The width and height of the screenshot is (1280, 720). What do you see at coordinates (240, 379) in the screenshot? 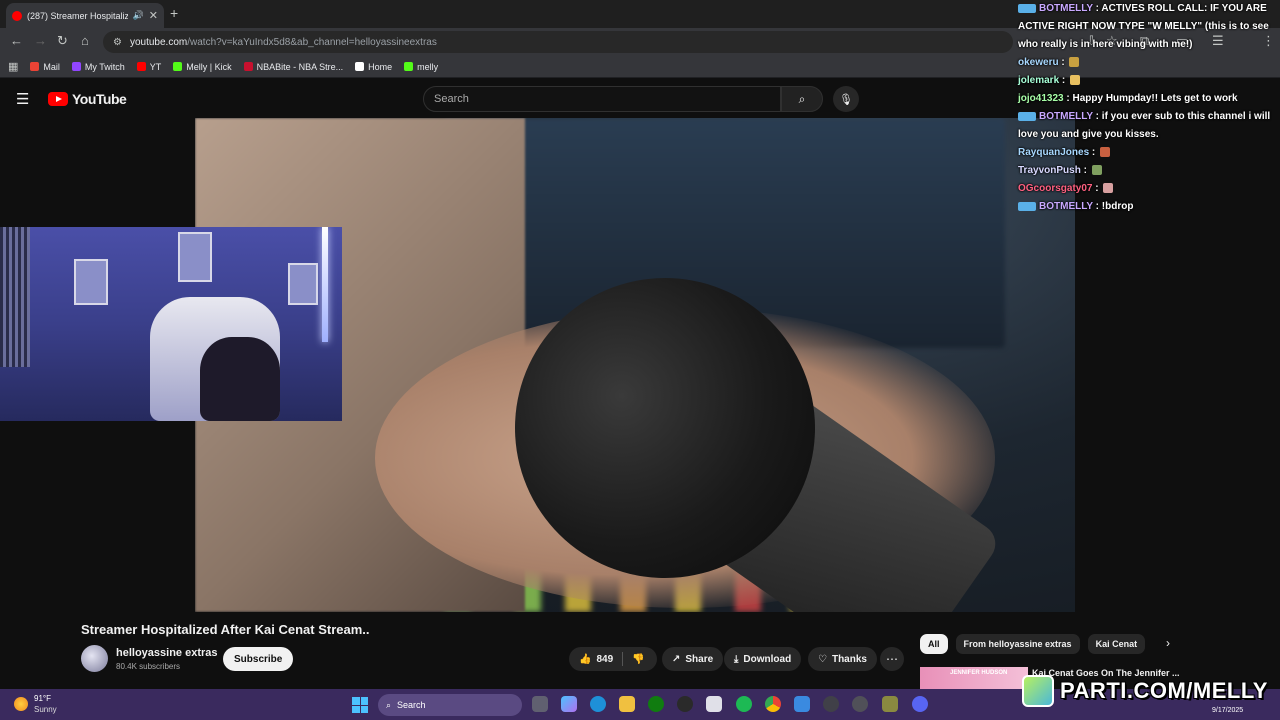
I see `streamer` at bounding box center [240, 379].